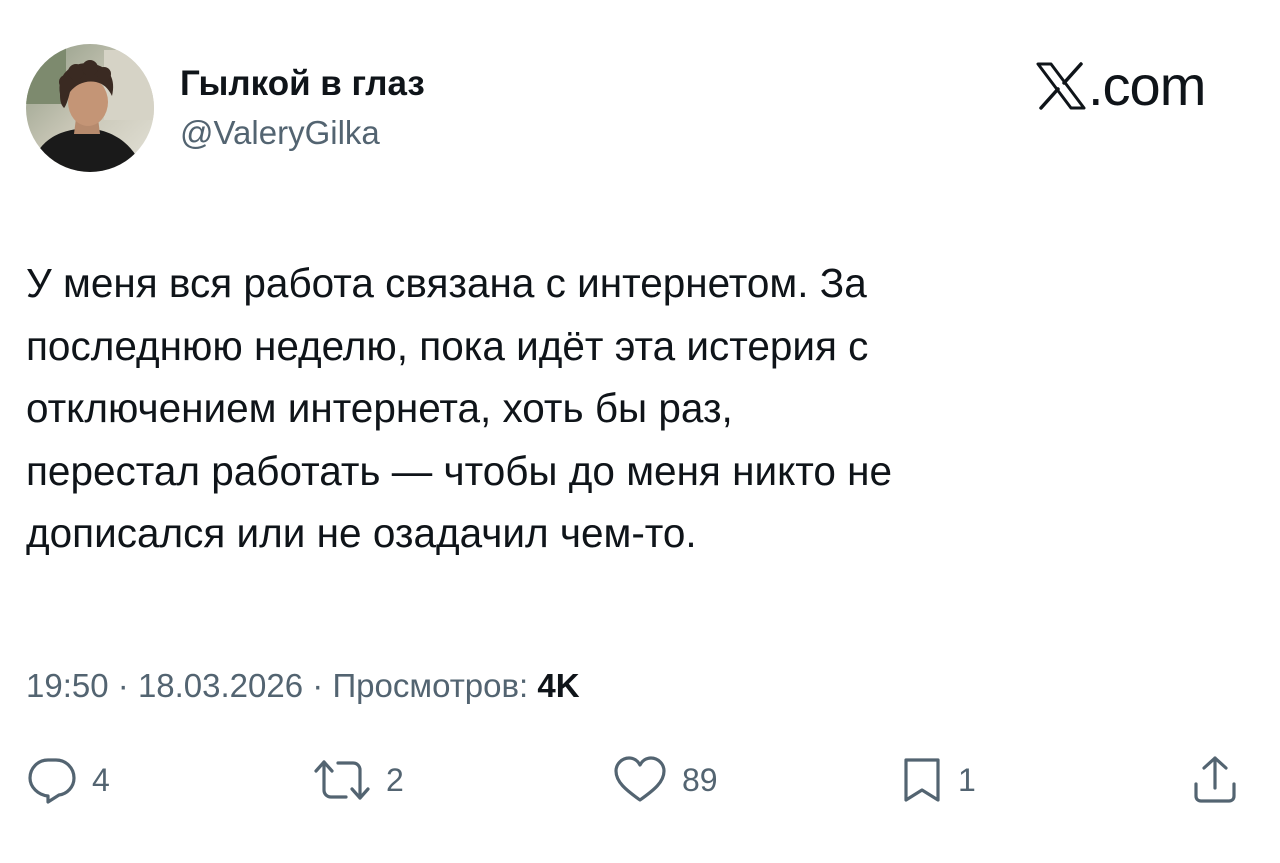 The image size is (1280, 863). I want to click on views-count: 4K, so click(558, 685).